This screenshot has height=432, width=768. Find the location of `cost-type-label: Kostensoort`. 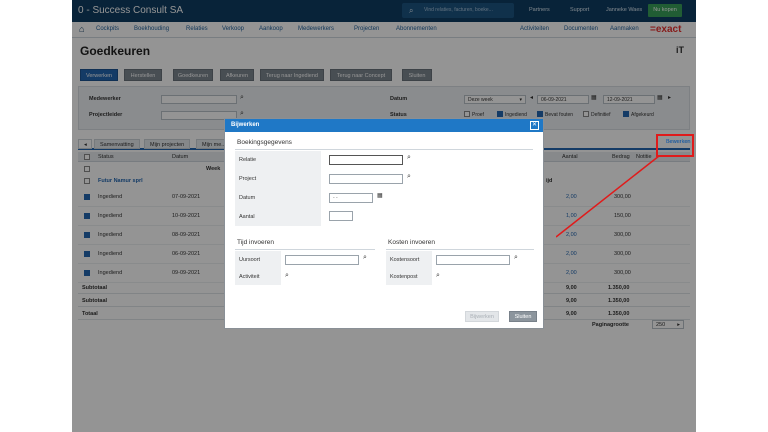

cost-type-label: Kostensoort is located at coordinates (405, 260).